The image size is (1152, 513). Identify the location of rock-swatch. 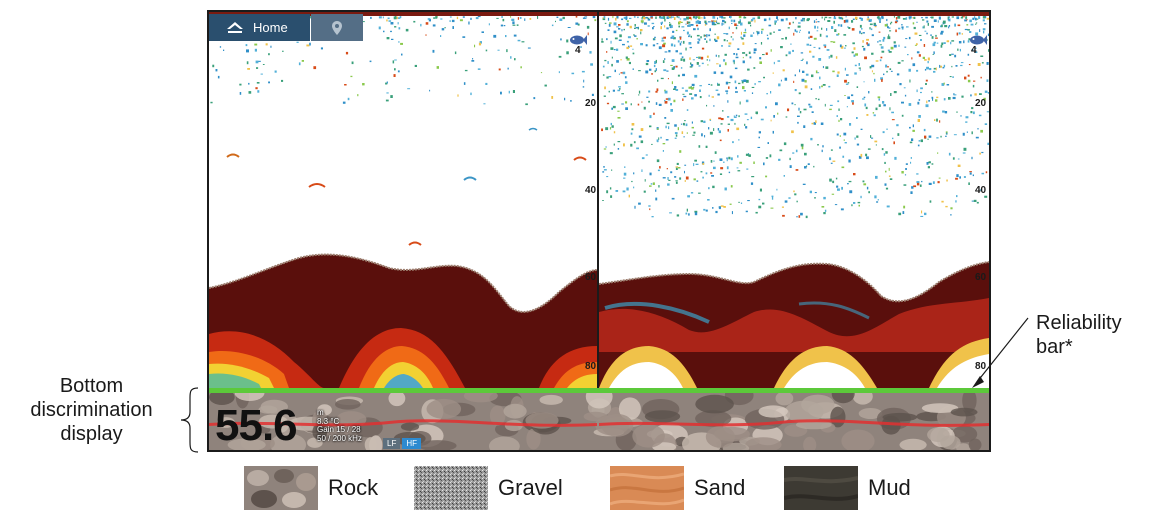
(281, 488).